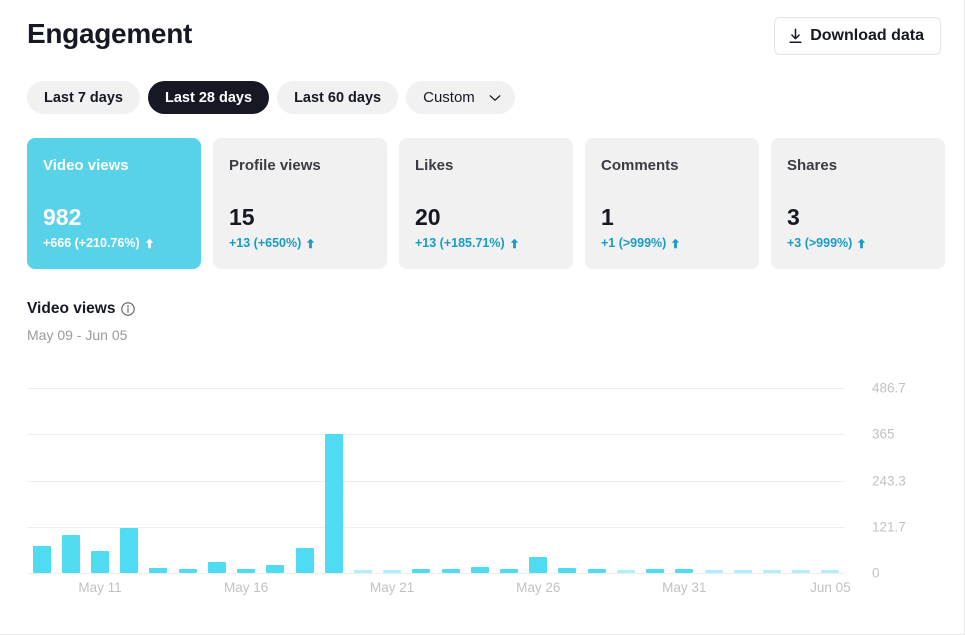 The width and height of the screenshot is (965, 635). I want to click on chart-x-axis: May 11 May 16 May 21 May 26 May 31 Jun 05, so click(438, 590).